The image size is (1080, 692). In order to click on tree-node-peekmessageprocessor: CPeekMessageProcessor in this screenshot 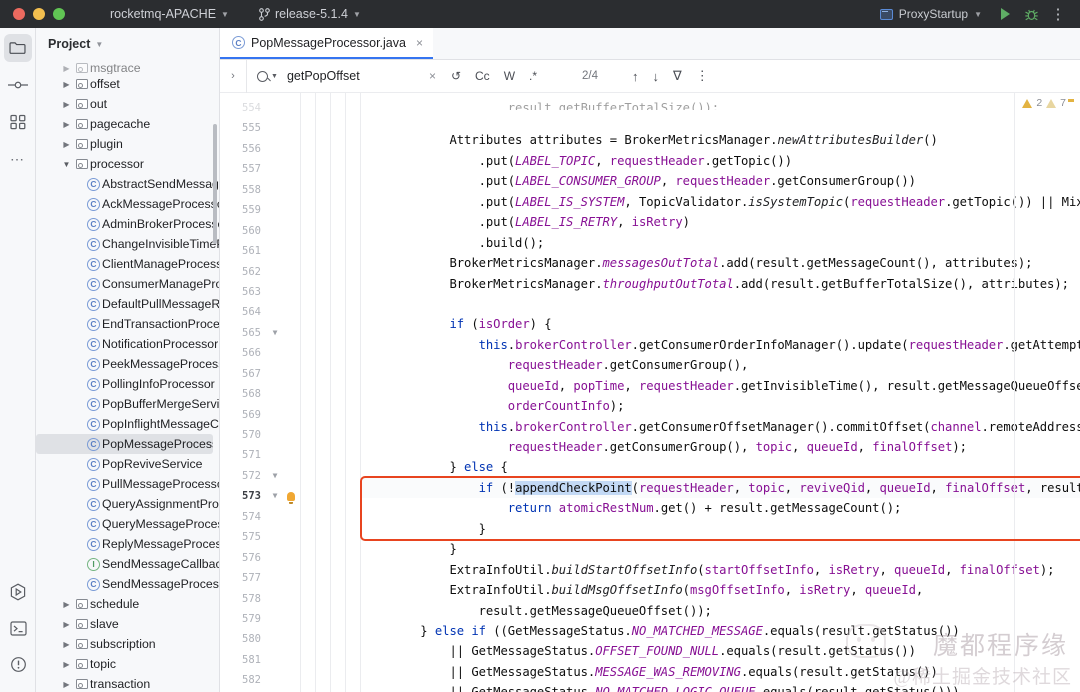, I will do `click(127, 364)`.